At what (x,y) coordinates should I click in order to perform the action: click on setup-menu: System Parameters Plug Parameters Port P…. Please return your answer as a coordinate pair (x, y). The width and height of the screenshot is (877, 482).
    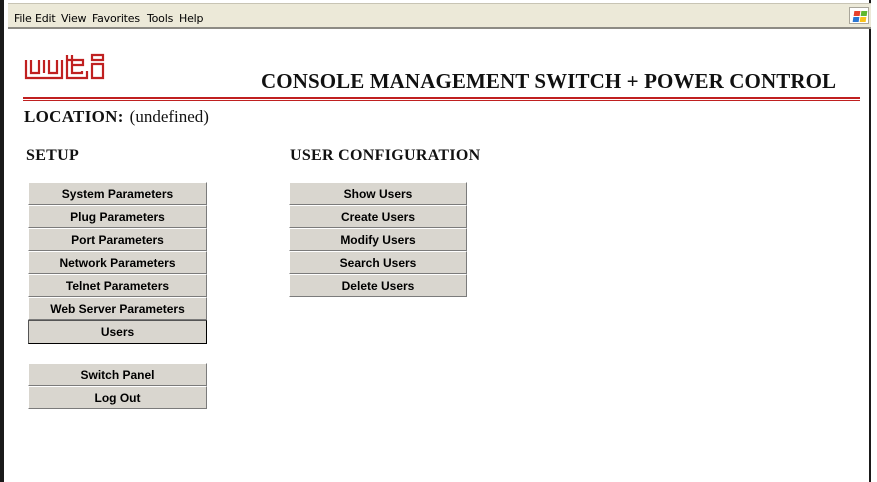
    Looking at the image, I should click on (117, 263).